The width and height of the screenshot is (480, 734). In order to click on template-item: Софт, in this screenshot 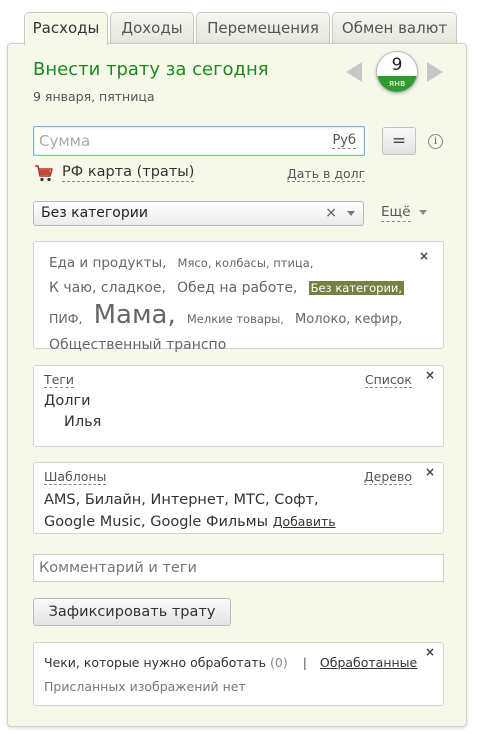, I will do `click(296, 500)`.